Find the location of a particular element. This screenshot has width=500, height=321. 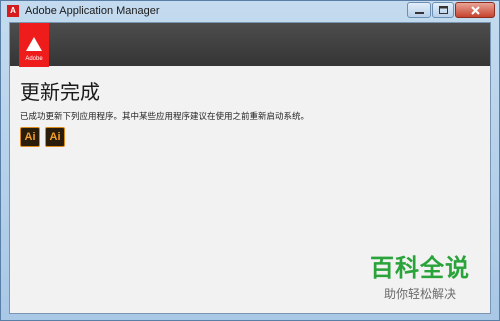

minimize-icon is located at coordinates (419, 12).